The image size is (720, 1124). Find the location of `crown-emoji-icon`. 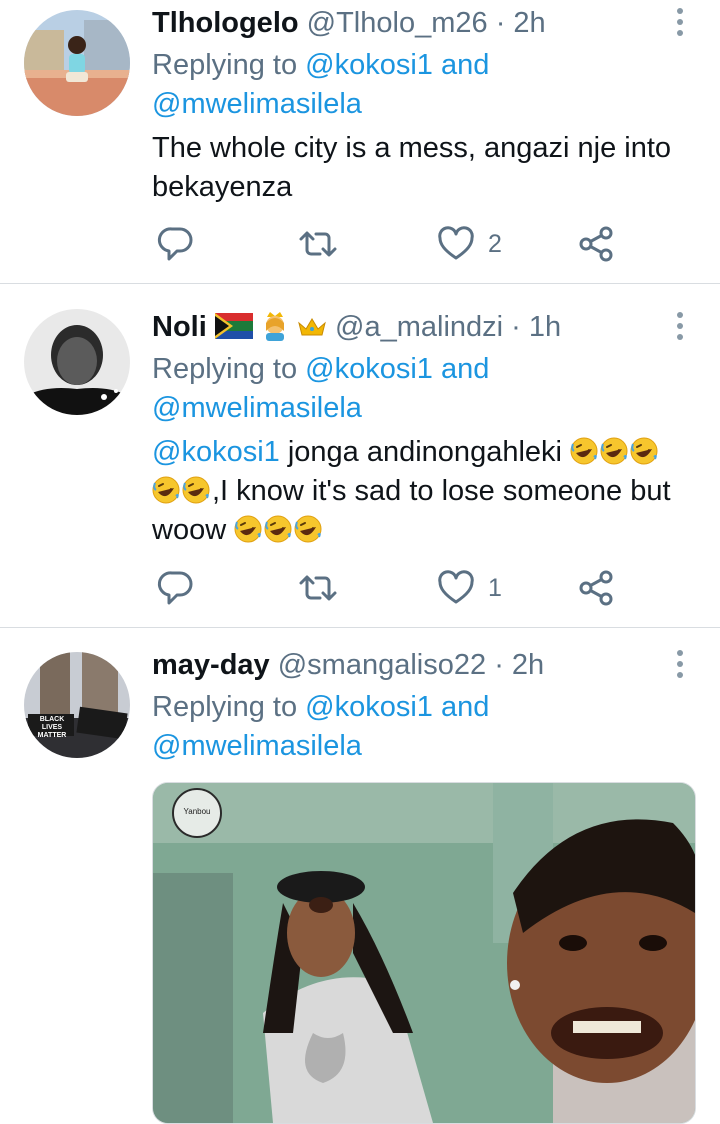

crown-emoji-icon is located at coordinates (312, 327).